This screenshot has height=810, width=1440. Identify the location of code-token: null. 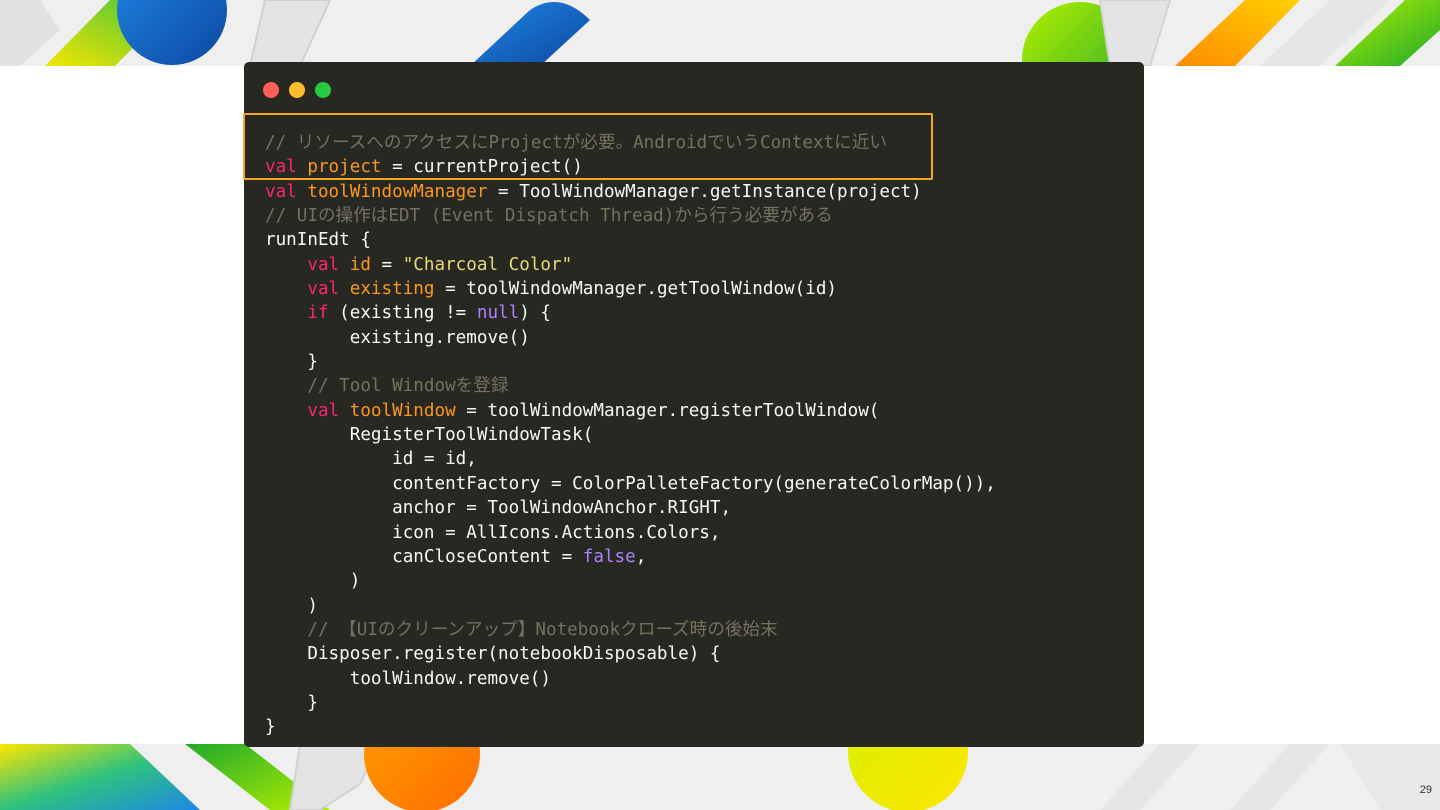
(498, 313).